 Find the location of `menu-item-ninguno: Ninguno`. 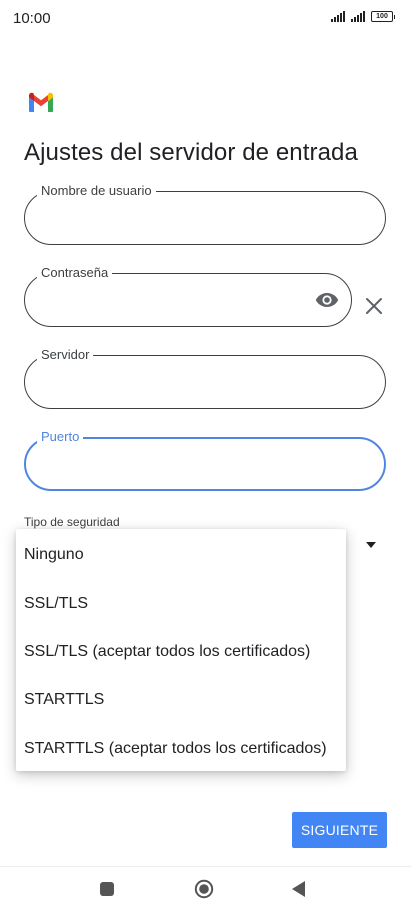

menu-item-ninguno: Ninguno is located at coordinates (181, 555).